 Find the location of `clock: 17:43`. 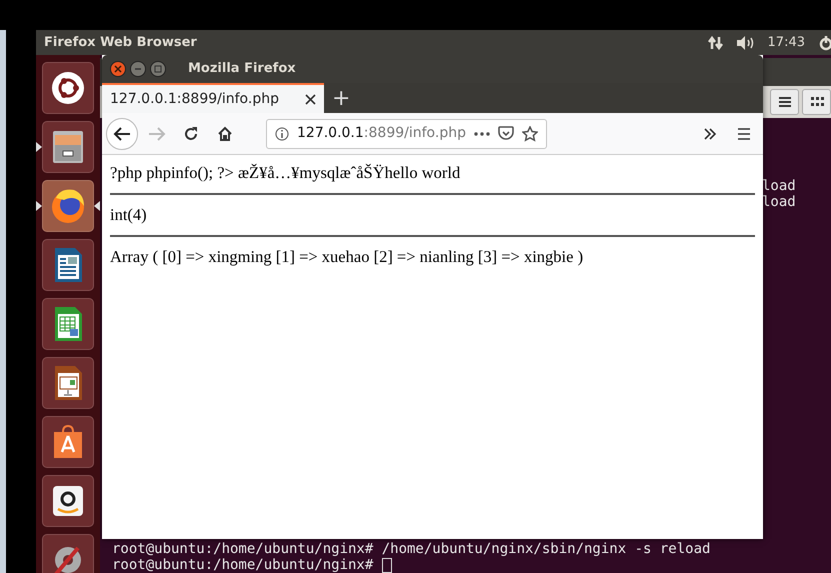

clock: 17:43 is located at coordinates (786, 42).